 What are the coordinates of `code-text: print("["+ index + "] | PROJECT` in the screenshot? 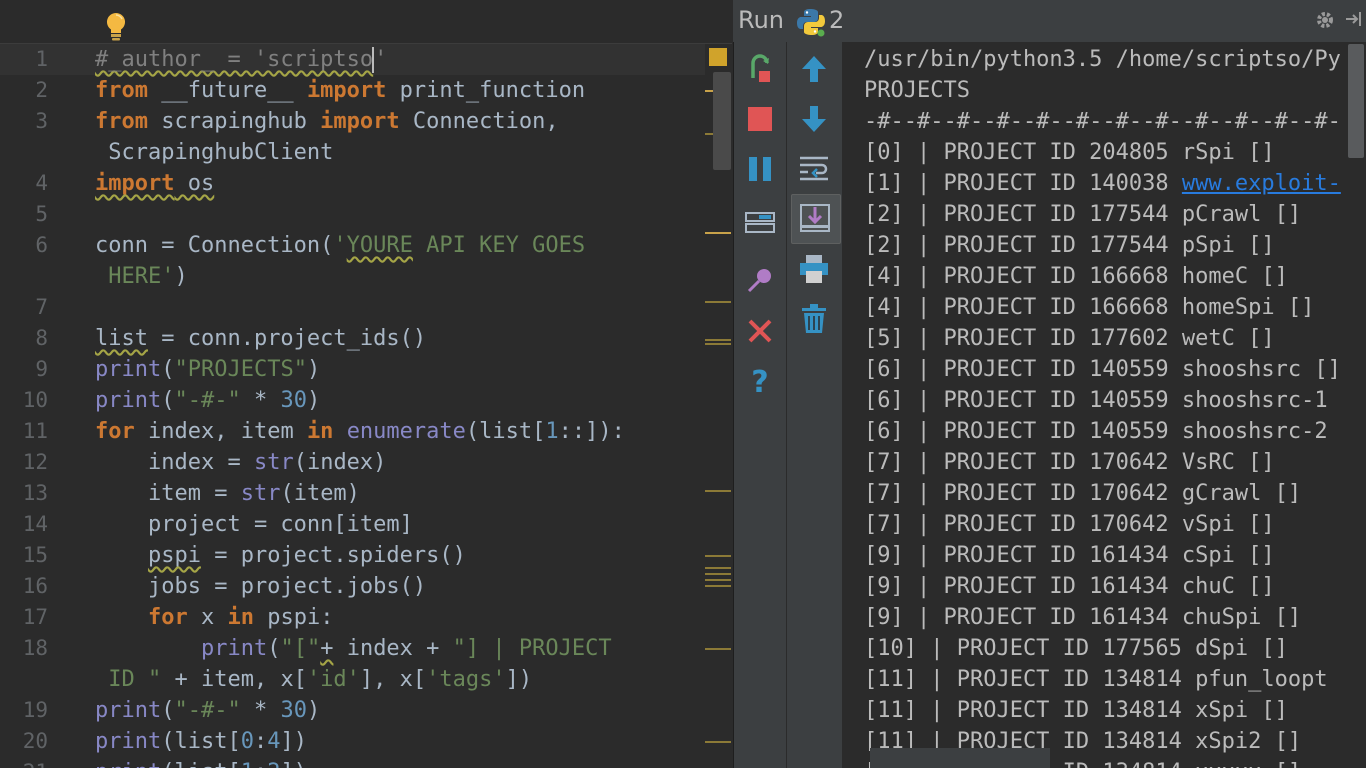 It's located at (353, 648).